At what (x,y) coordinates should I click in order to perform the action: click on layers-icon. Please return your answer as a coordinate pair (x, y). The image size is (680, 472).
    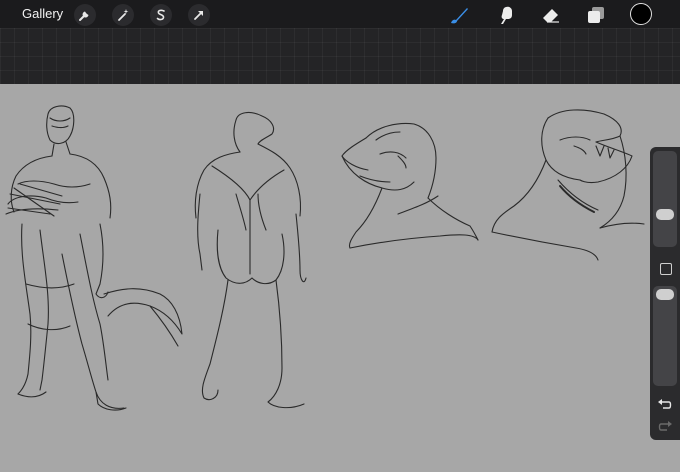
    Looking at the image, I should click on (596, 15).